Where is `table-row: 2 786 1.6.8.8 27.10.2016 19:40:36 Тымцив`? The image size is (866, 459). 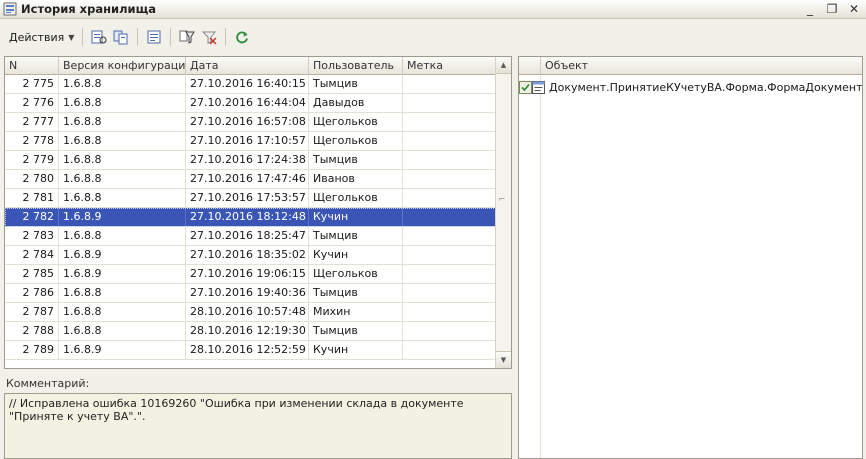 table-row: 2 786 1.6.8.8 27.10.2016 19:40:36 Тымцив is located at coordinates (250, 293).